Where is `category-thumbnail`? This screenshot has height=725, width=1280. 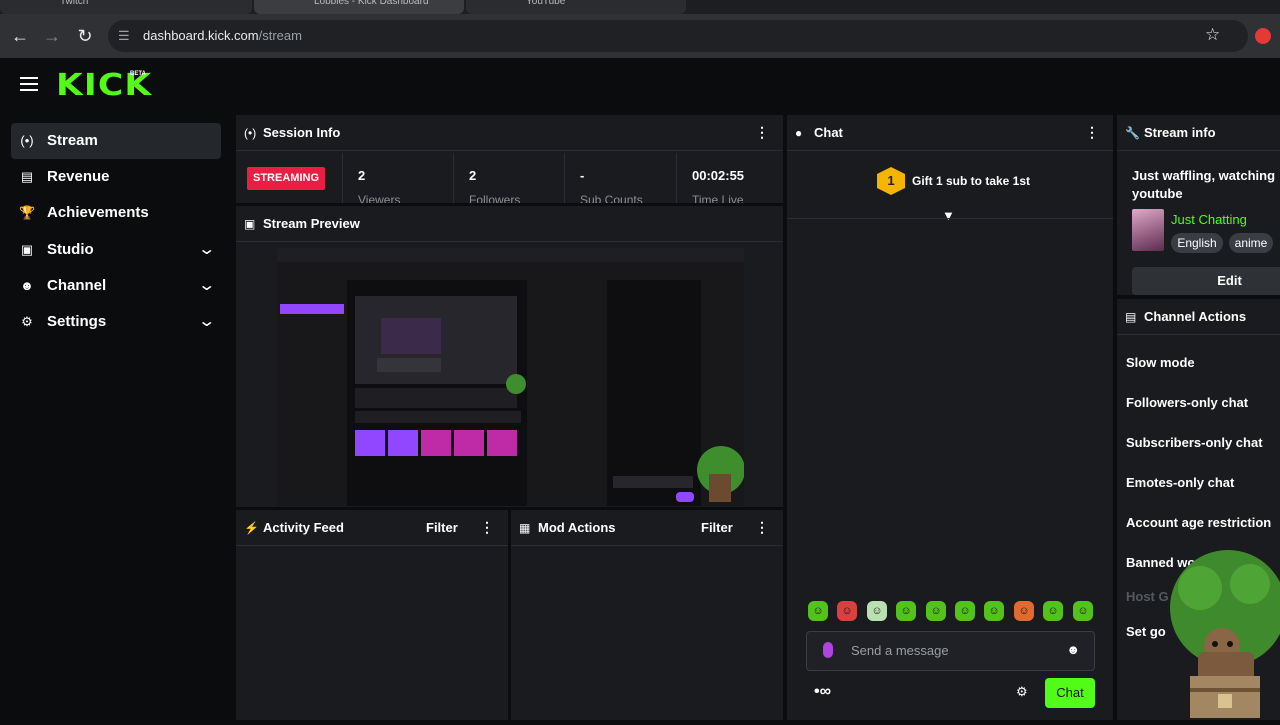
category-thumbnail is located at coordinates (1148, 230).